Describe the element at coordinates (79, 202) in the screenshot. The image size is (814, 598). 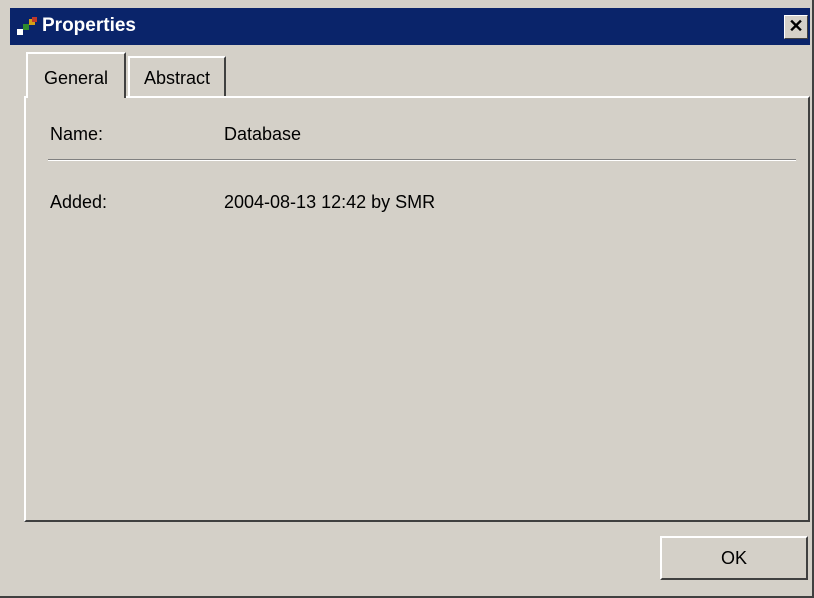
I see `added-label: Added:` at that location.